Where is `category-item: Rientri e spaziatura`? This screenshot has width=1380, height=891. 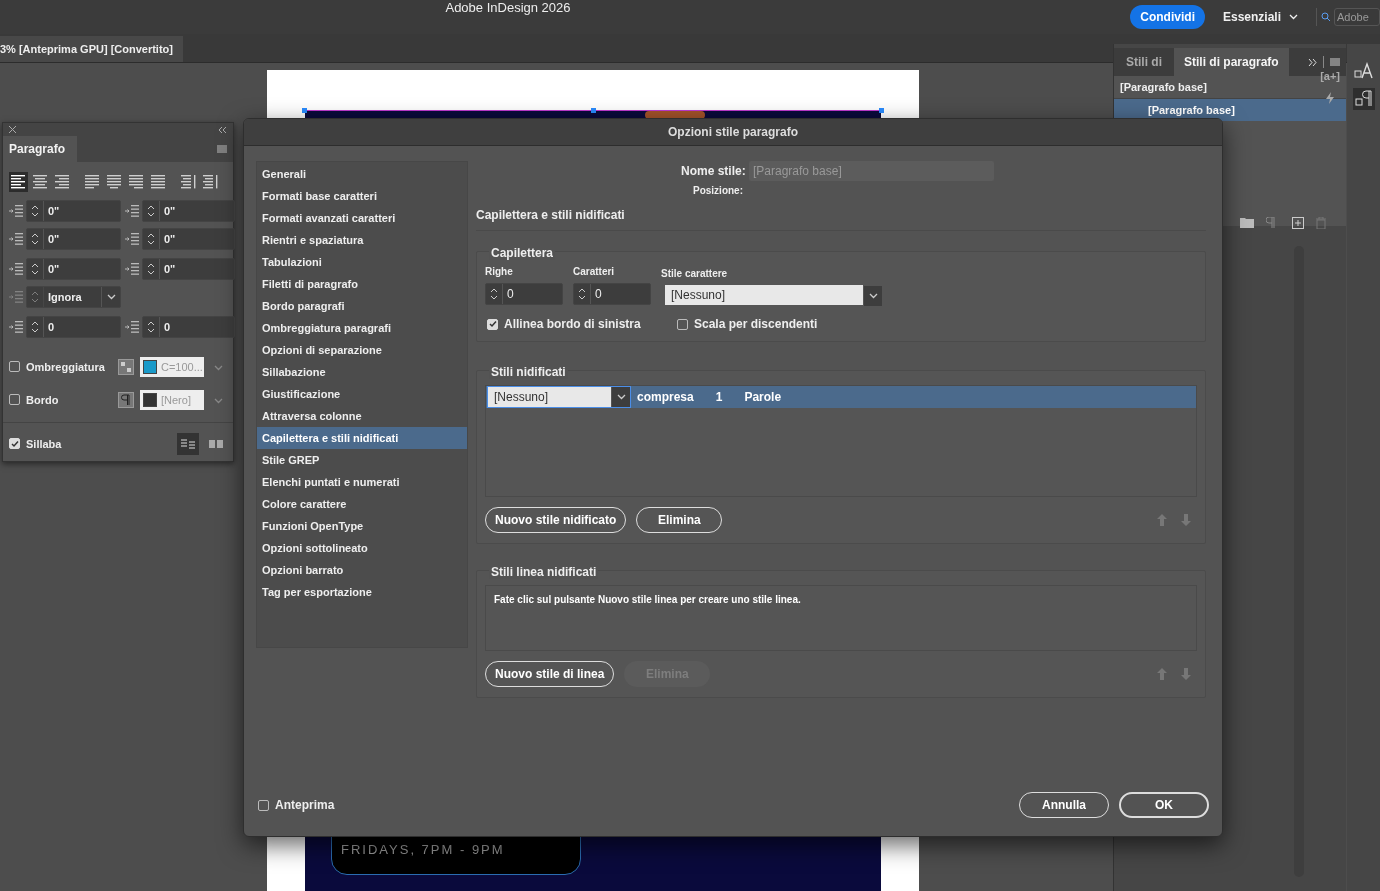 category-item: Rientri e spaziatura is located at coordinates (362, 240).